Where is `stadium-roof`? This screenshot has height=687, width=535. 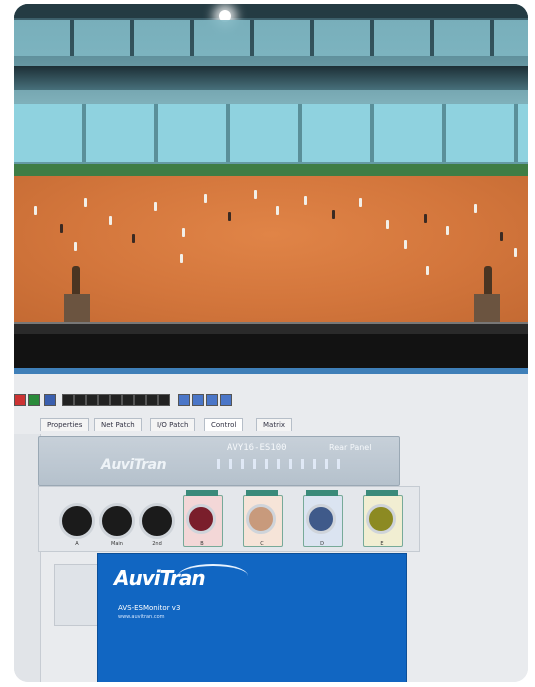 stadium-roof is located at coordinates (271, 11).